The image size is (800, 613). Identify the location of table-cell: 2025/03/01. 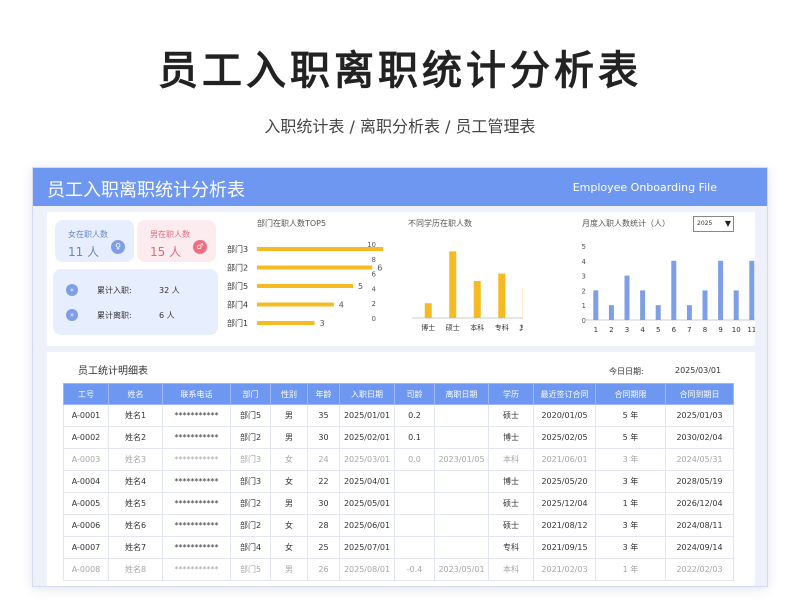
(367, 459).